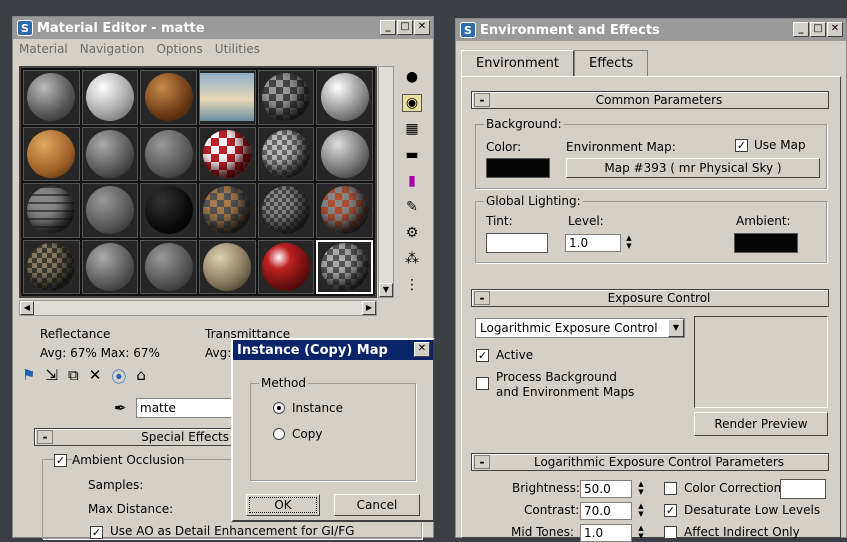  Describe the element at coordinates (73, 376) in the screenshot. I see `assign-to-selection-icon: ⧉` at that location.